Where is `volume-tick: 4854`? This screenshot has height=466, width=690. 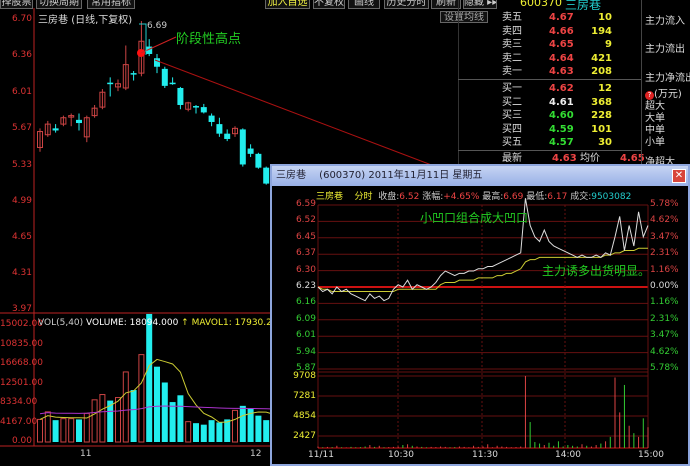
volume-tick: 4854 is located at coordinates (304, 416).